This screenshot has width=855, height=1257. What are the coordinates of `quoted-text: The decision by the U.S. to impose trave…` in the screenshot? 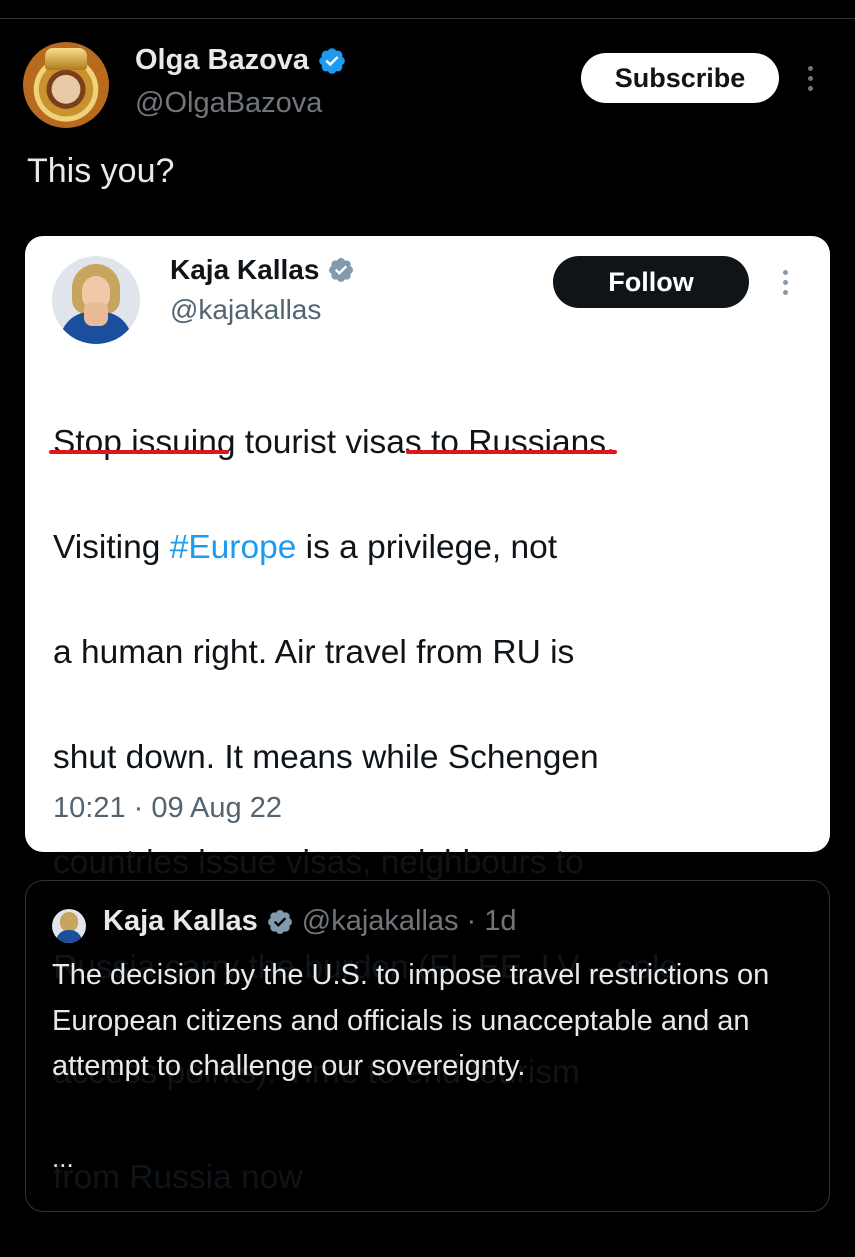 It's located at (411, 1020).